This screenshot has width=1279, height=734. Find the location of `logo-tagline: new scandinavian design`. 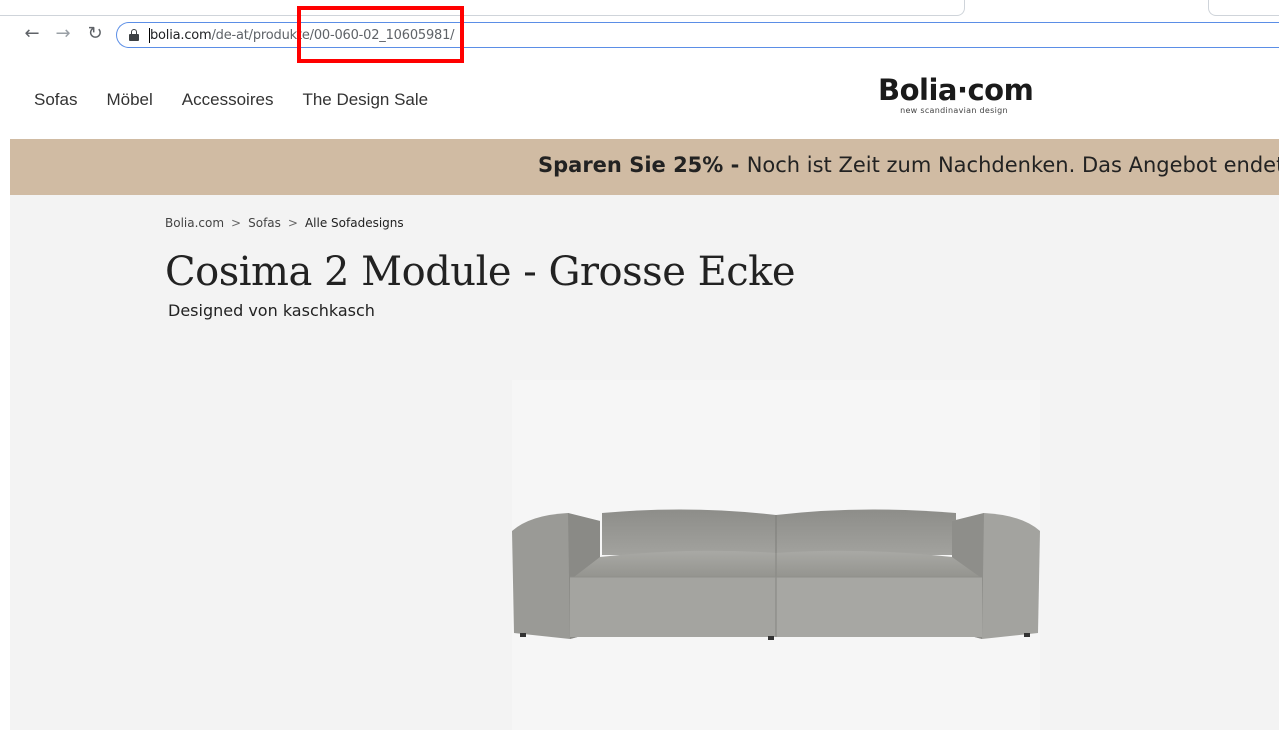

logo-tagline: new scandinavian design is located at coordinates (954, 110).